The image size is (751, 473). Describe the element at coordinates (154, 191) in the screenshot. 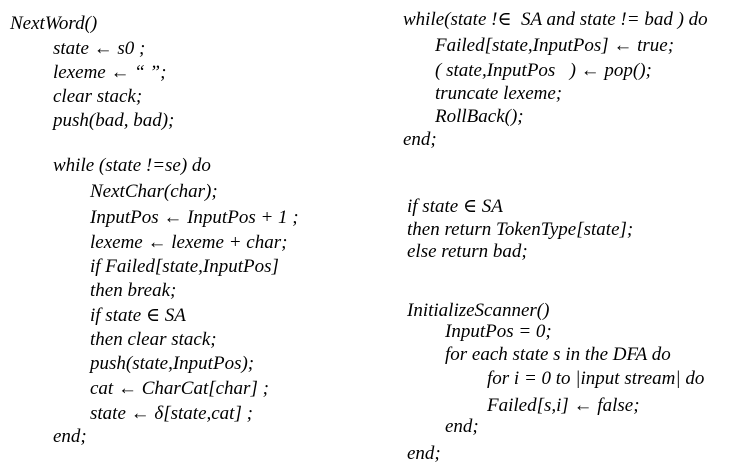

I see `code-line: NextChar(char);` at that location.